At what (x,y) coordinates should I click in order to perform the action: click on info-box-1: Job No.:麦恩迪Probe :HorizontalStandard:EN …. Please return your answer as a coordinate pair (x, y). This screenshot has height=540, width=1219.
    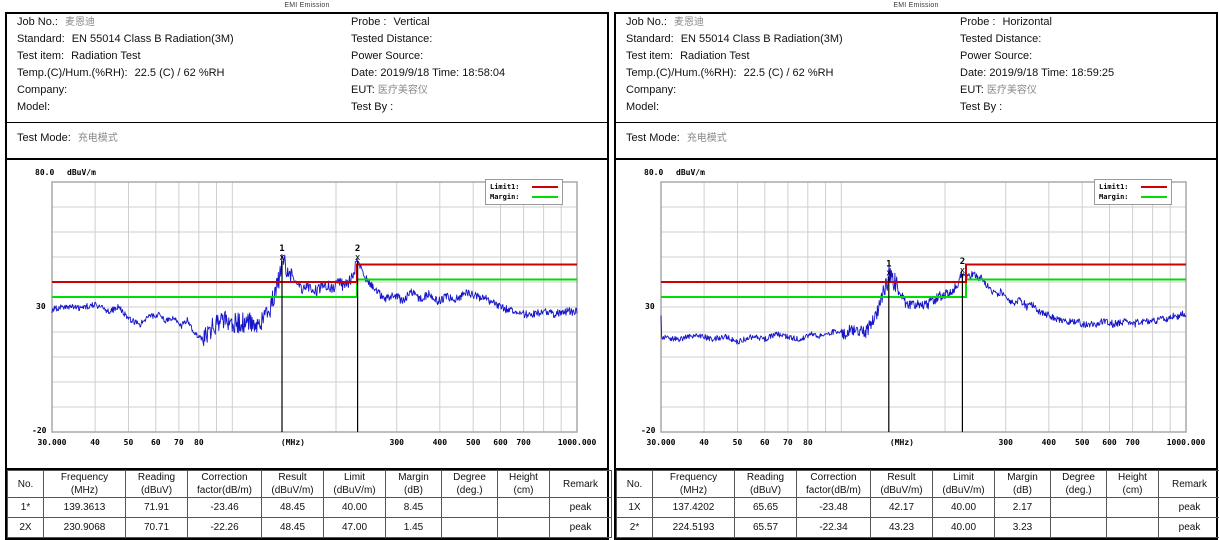
    Looking at the image, I should click on (916, 67).